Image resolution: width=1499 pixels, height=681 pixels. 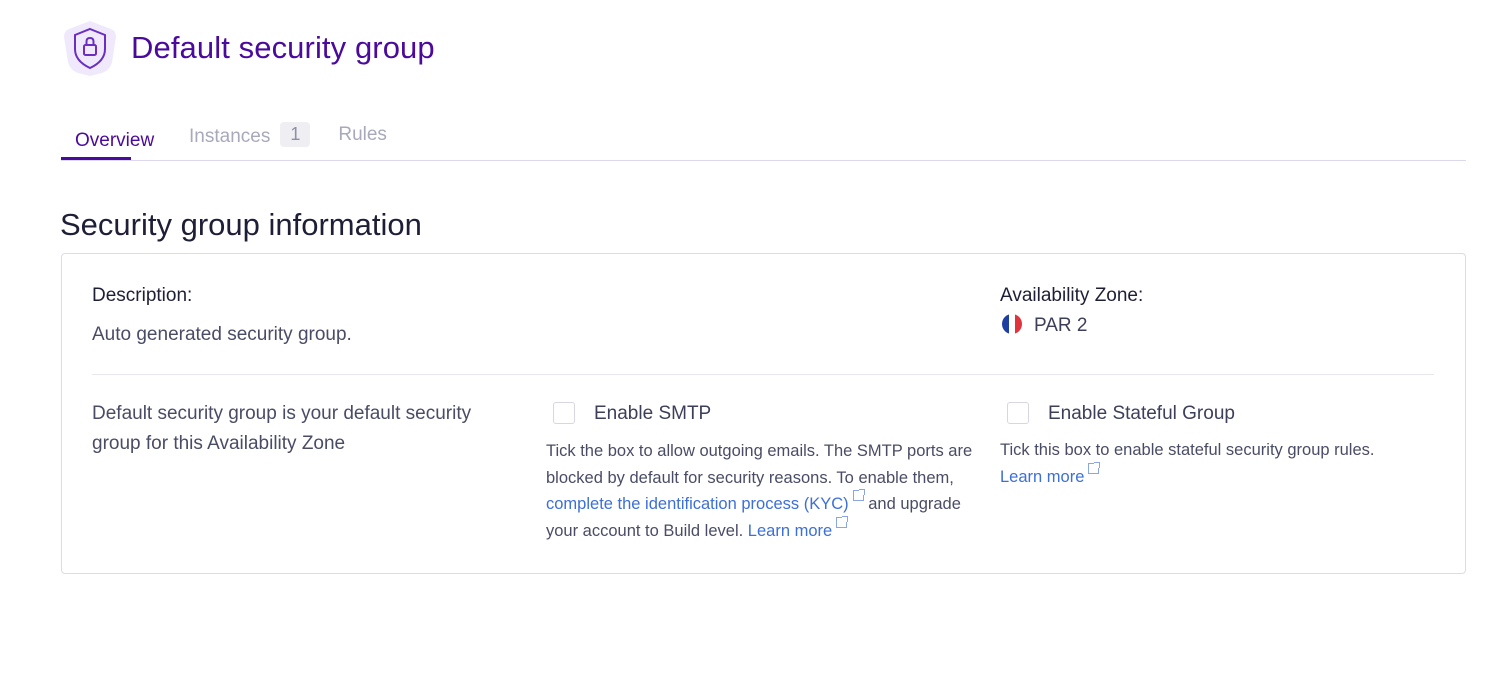 What do you see at coordinates (798, 527) in the screenshot?
I see `smtp-learn-more-link: Learn more` at bounding box center [798, 527].